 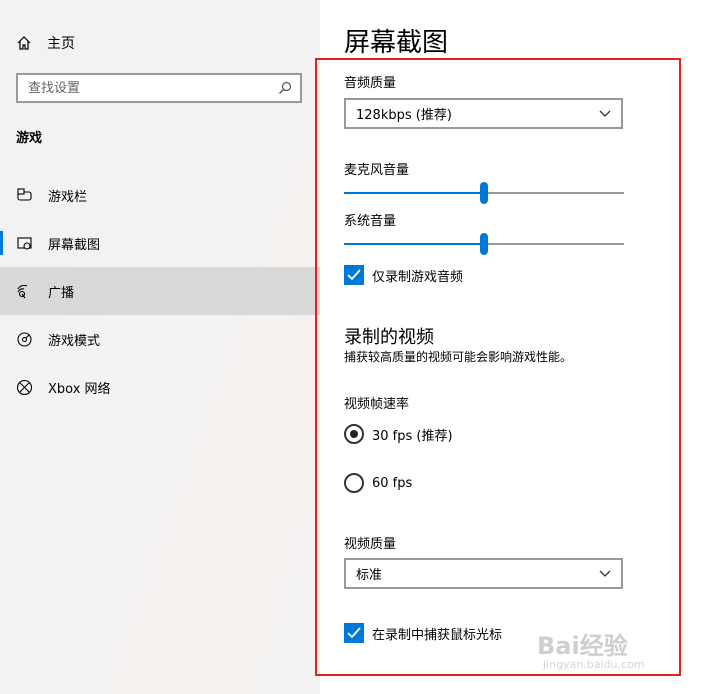 What do you see at coordinates (483, 113) in the screenshot?
I see `audio-quality-dropdown: 128kbps (推荐)` at bounding box center [483, 113].